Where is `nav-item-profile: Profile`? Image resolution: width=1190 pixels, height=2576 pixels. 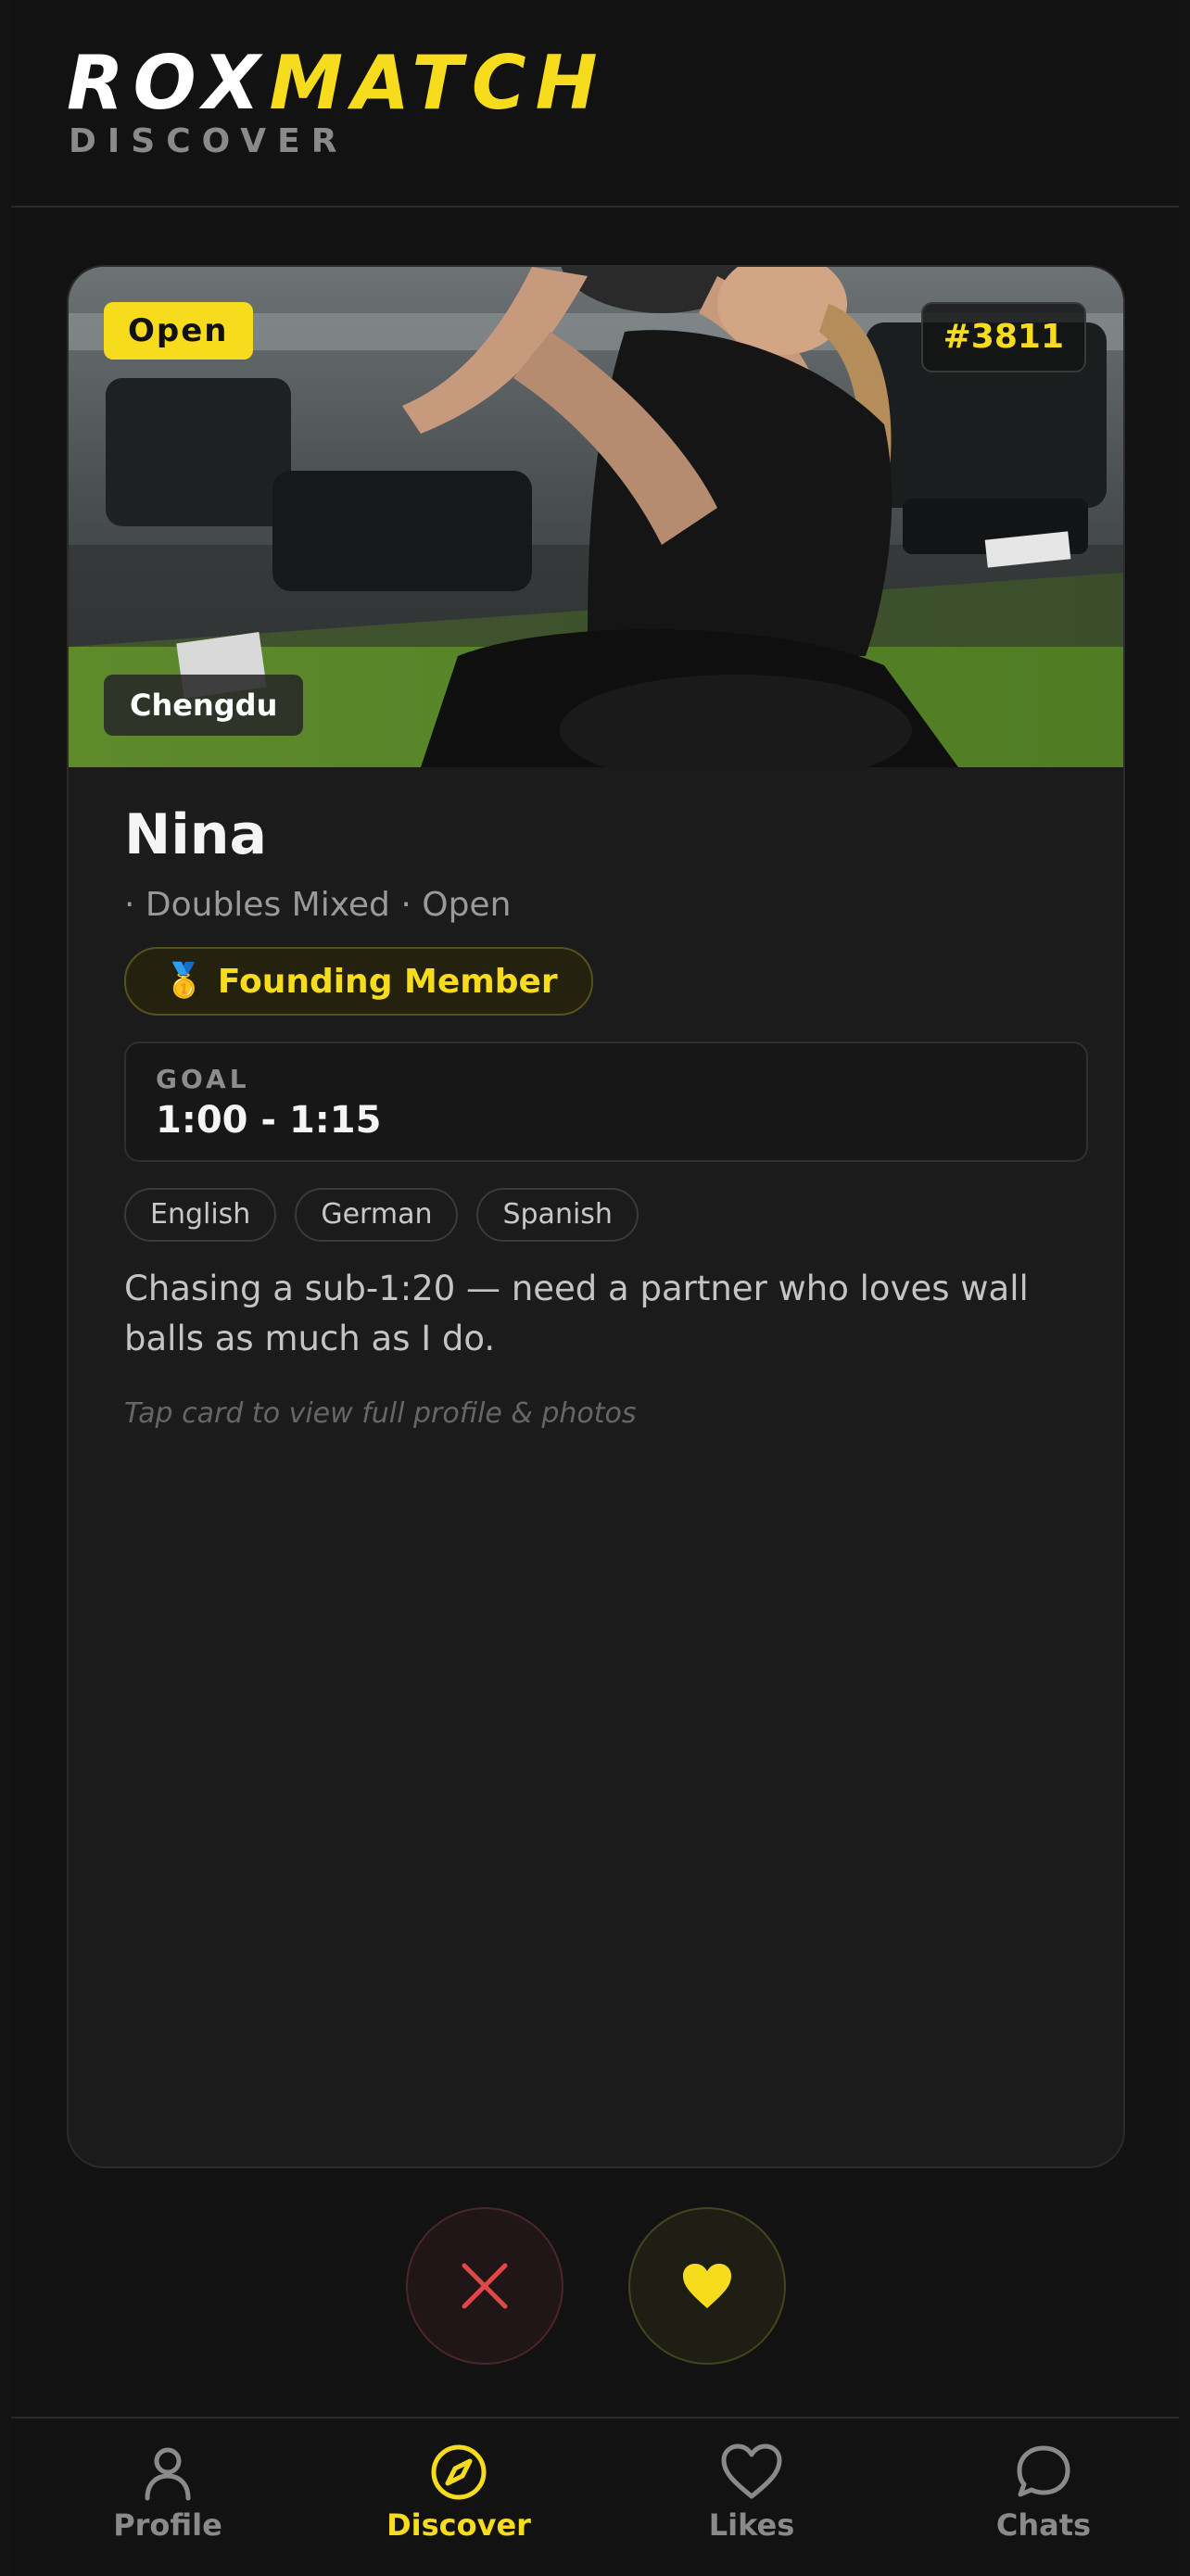
nav-item-profile: Profile is located at coordinates (167, 2493).